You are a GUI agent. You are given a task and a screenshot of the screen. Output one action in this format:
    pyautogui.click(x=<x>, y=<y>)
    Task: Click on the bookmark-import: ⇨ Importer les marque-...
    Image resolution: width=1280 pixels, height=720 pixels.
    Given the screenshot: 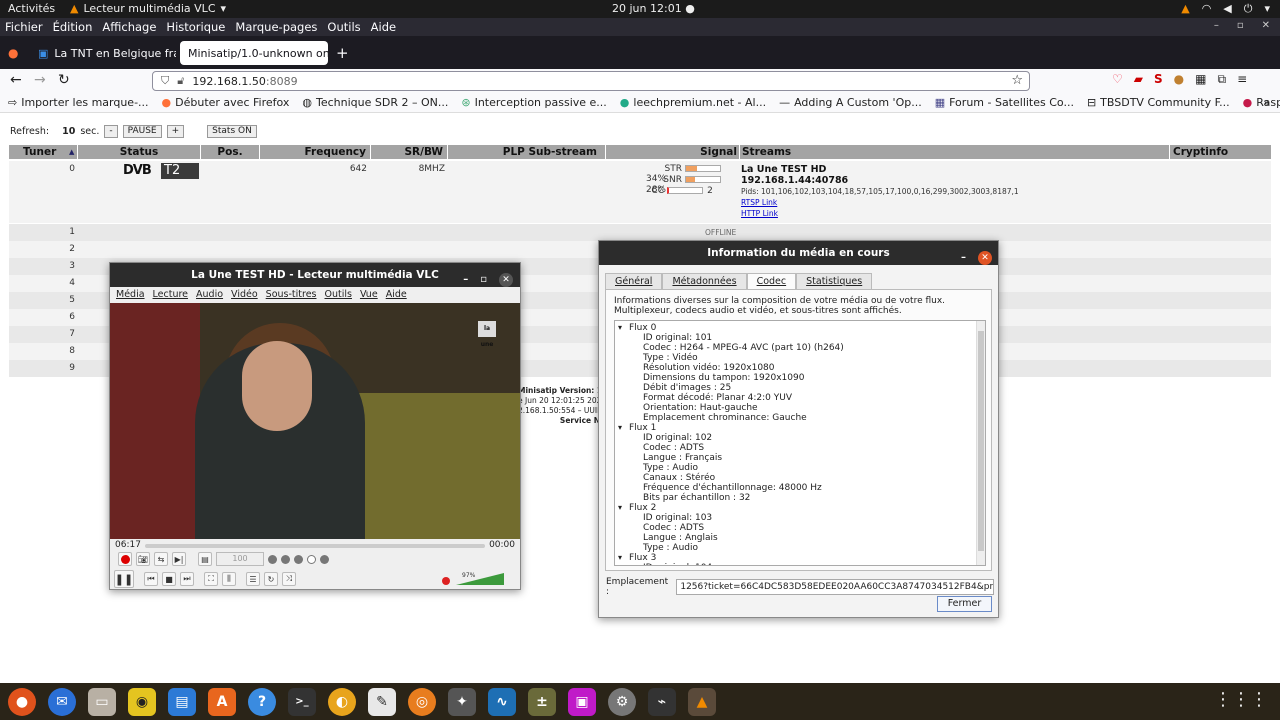 What is the action you would take?
    pyautogui.click(x=78, y=102)
    